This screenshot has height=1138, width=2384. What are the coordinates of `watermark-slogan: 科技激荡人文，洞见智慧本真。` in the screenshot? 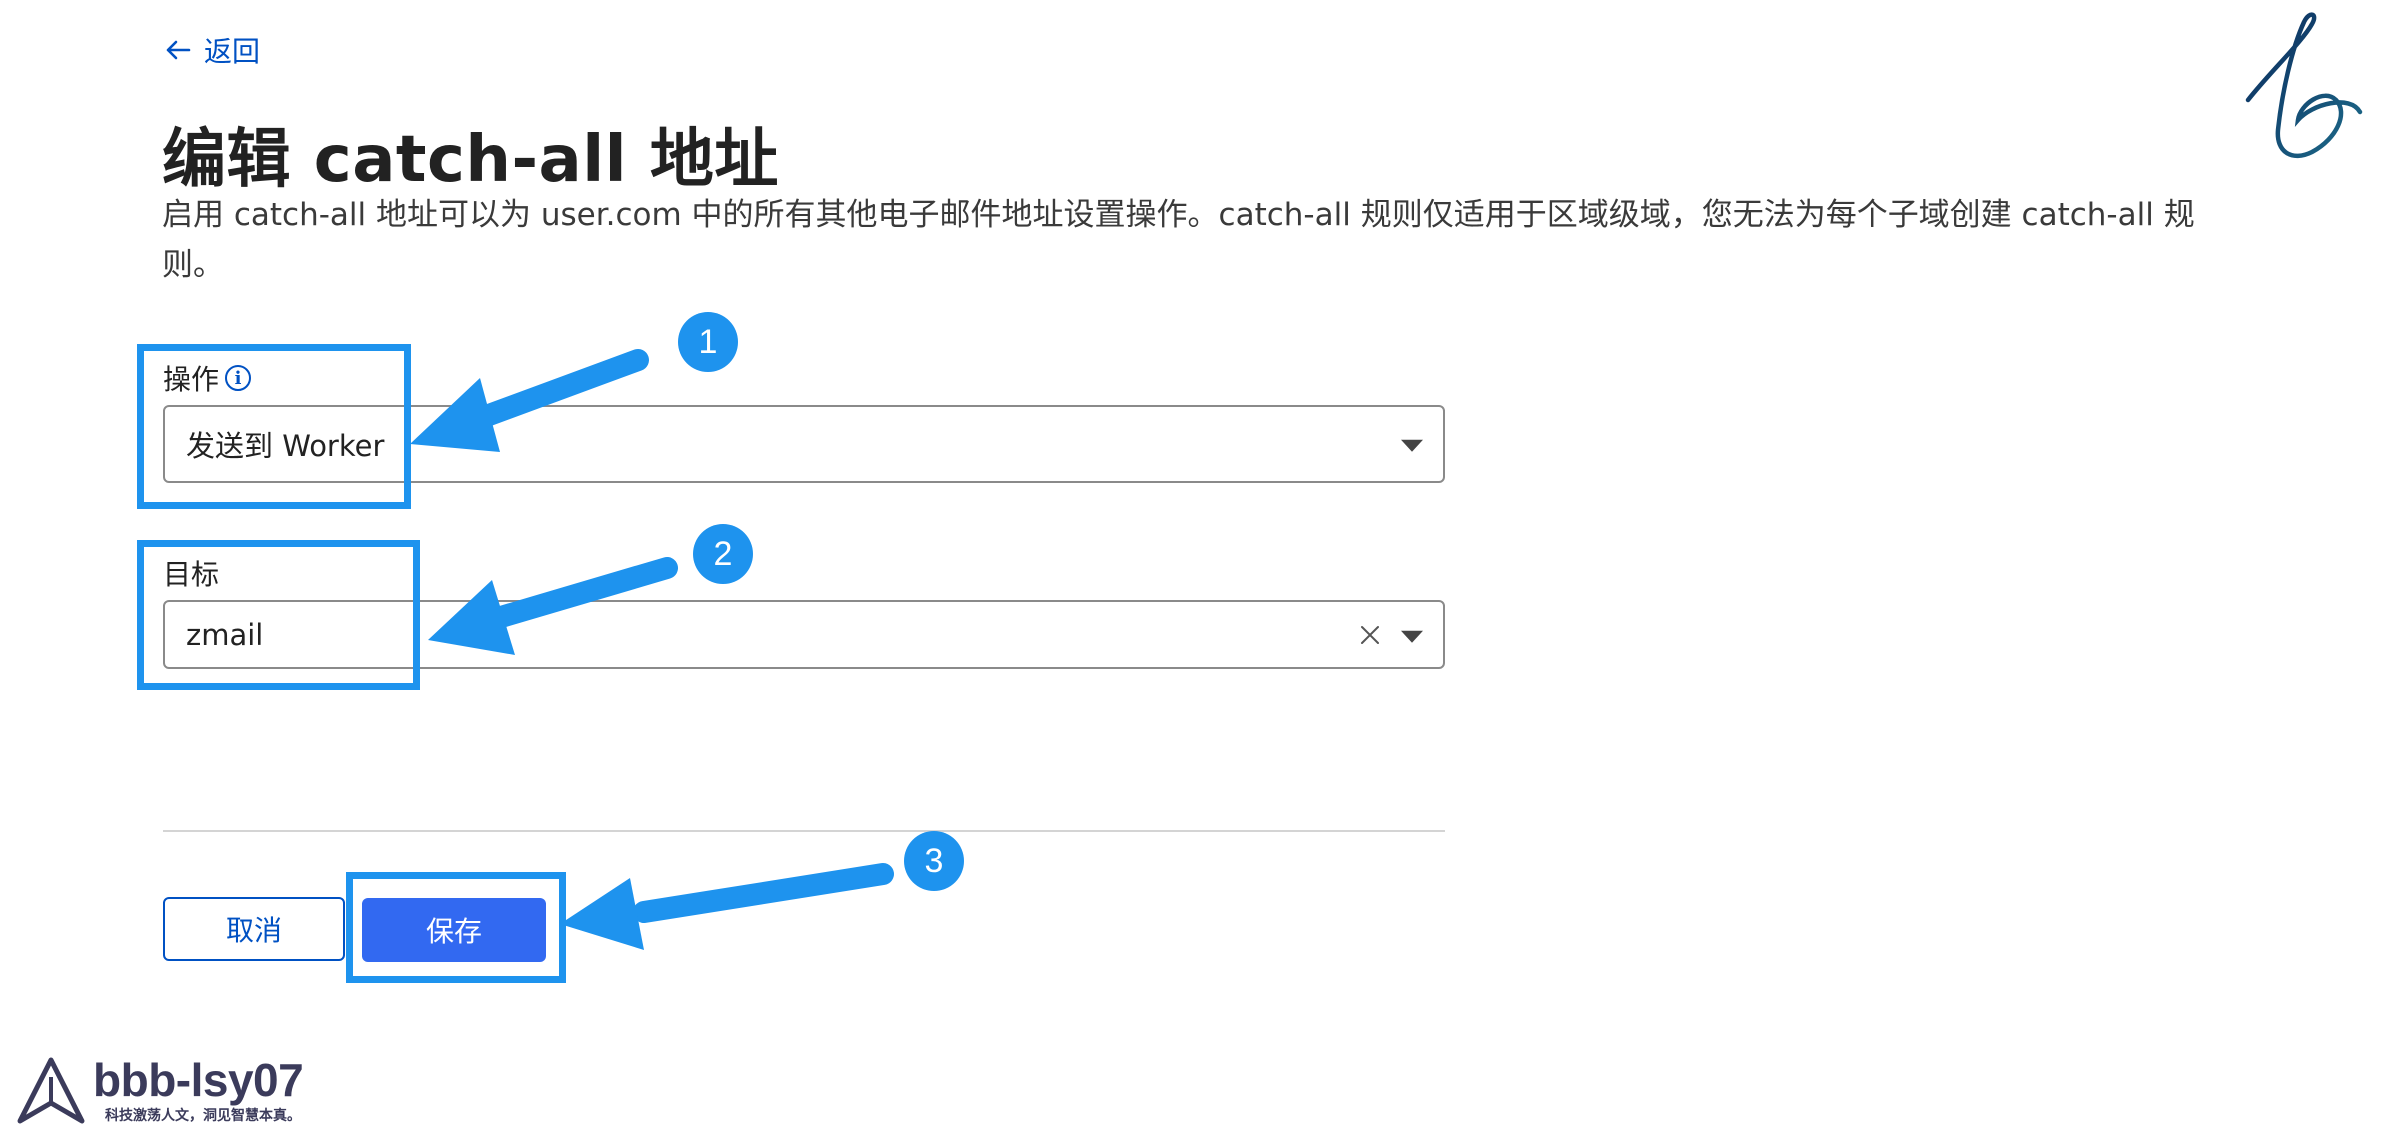 It's located at (203, 1116).